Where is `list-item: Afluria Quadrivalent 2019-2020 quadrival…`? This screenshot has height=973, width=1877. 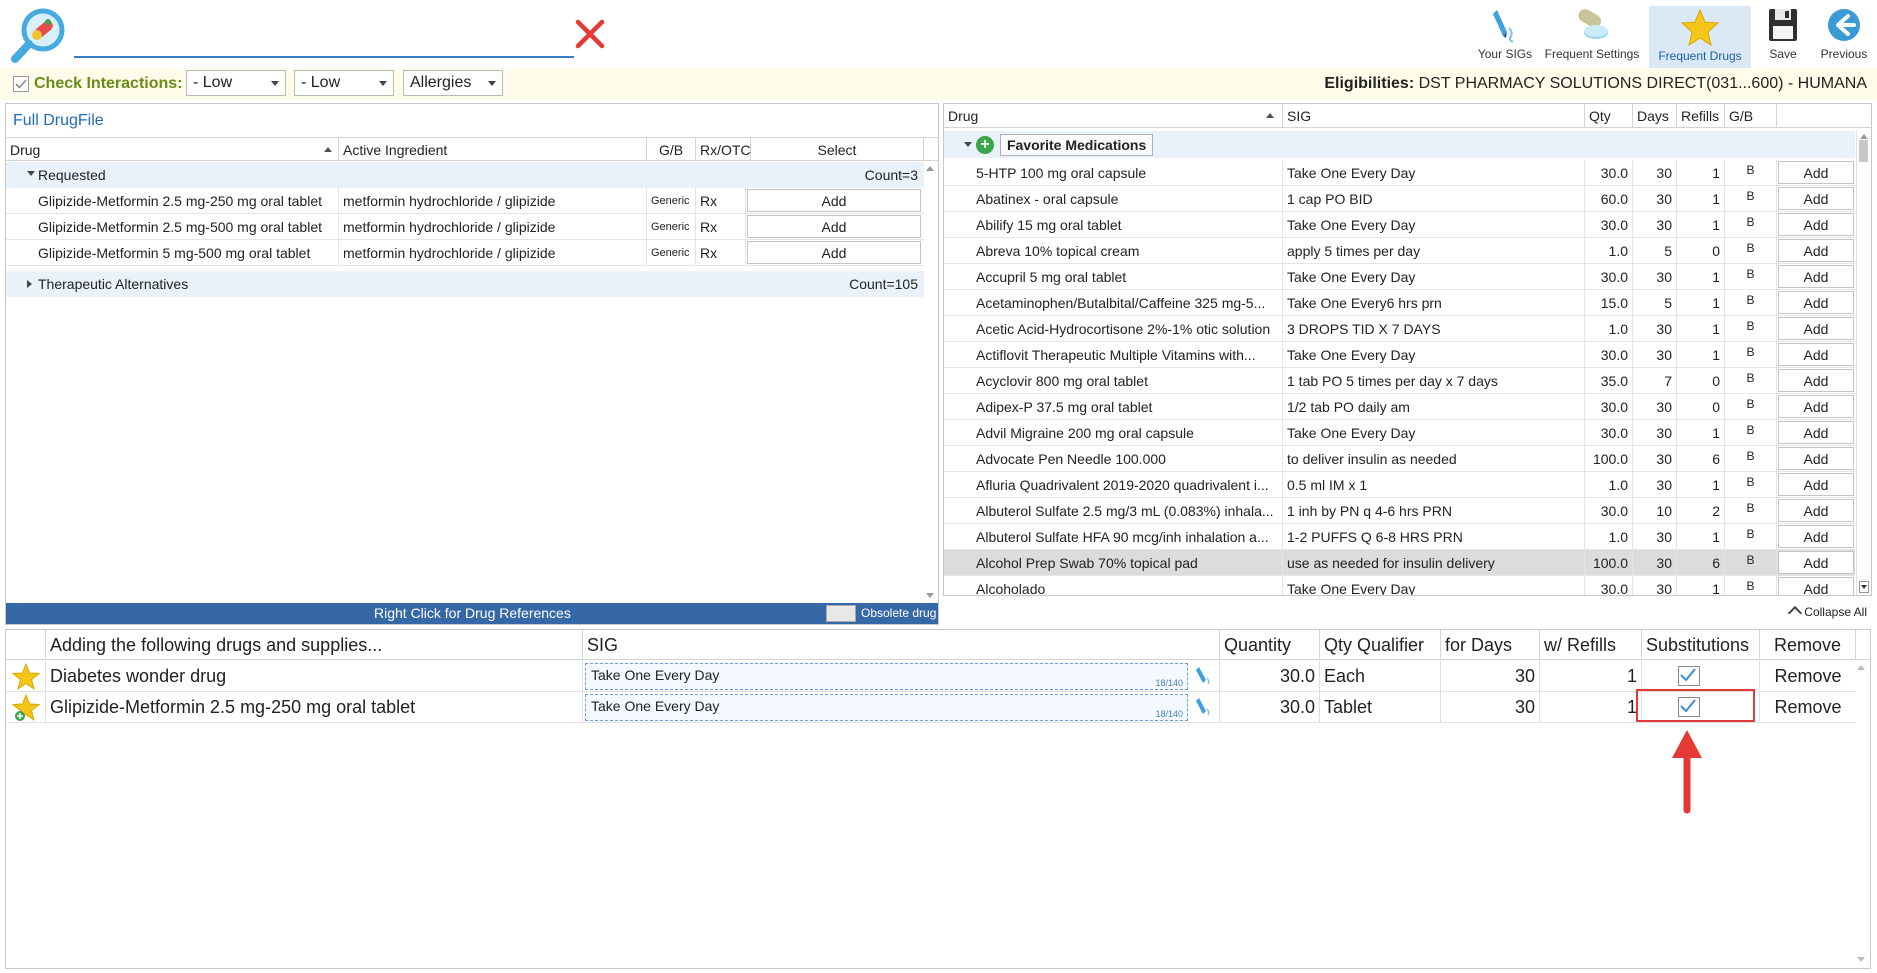 list-item: Afluria Quadrivalent 2019-2020 quadrival… is located at coordinates (1399, 485).